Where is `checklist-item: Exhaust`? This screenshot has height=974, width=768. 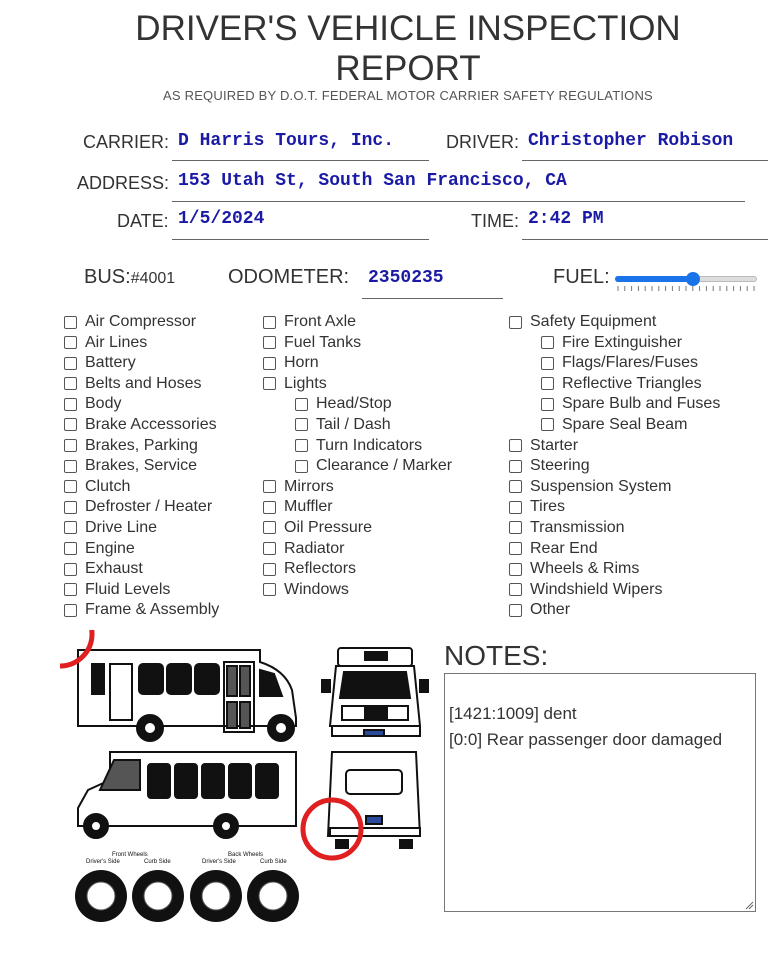
checklist-item: Exhaust is located at coordinates (141, 569).